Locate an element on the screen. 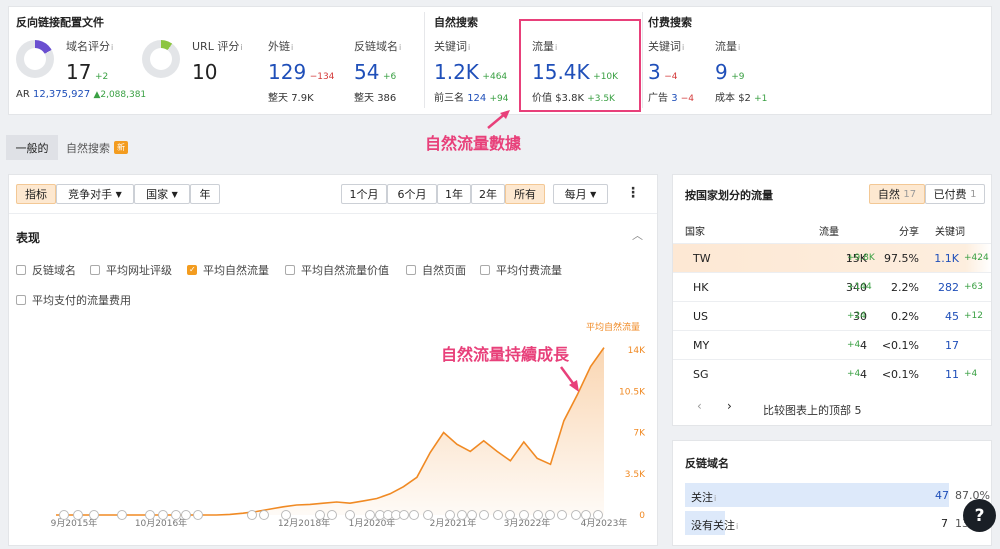 This screenshot has width=1000, height=549. checkbox-organic-pages: 自然页面 is located at coordinates (436, 270).